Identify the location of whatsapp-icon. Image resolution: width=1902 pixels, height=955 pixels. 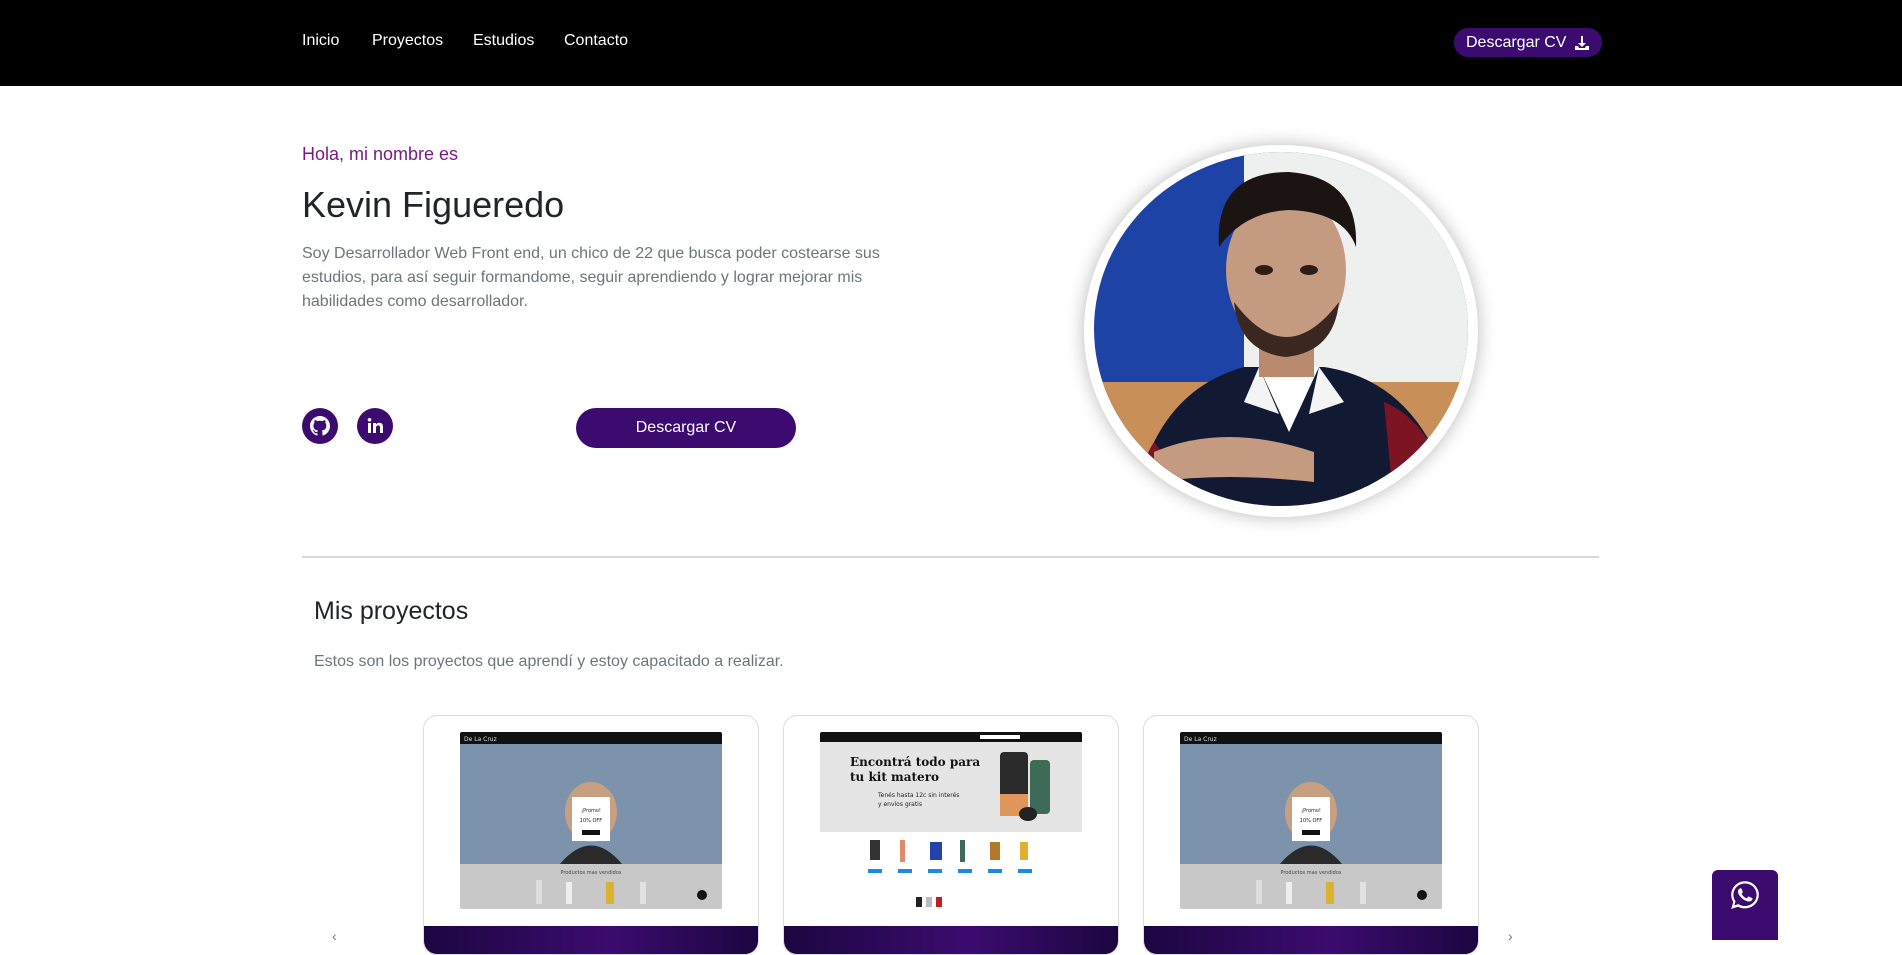
(1745, 895).